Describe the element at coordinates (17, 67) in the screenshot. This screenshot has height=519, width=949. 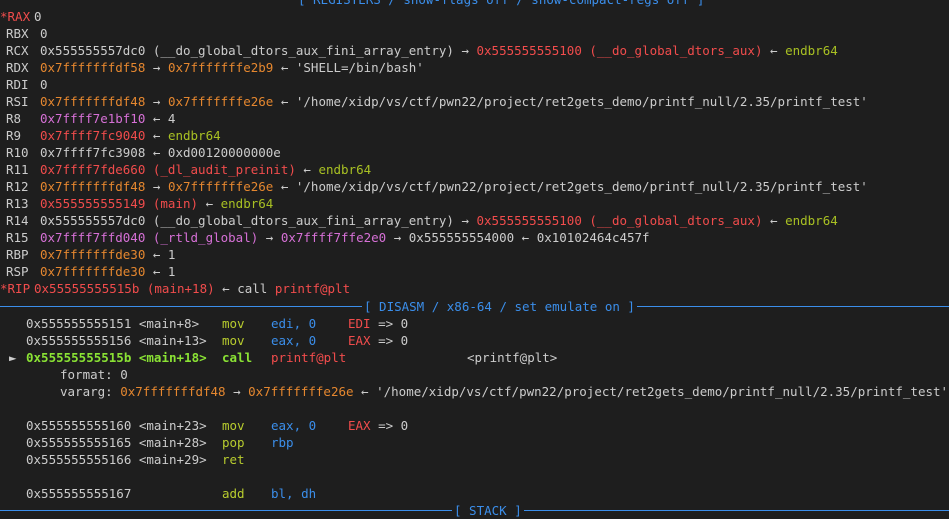
I see `register-name: RDX` at that location.